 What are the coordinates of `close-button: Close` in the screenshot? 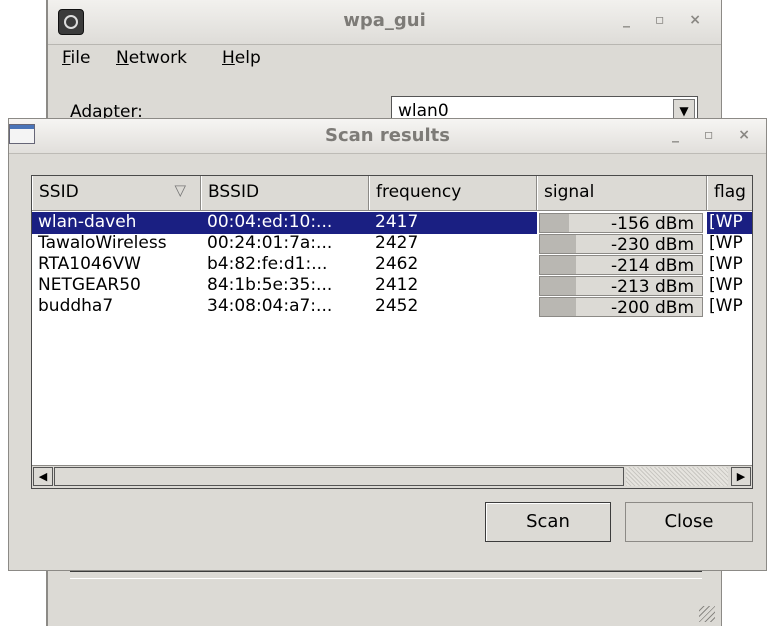 It's located at (689, 522).